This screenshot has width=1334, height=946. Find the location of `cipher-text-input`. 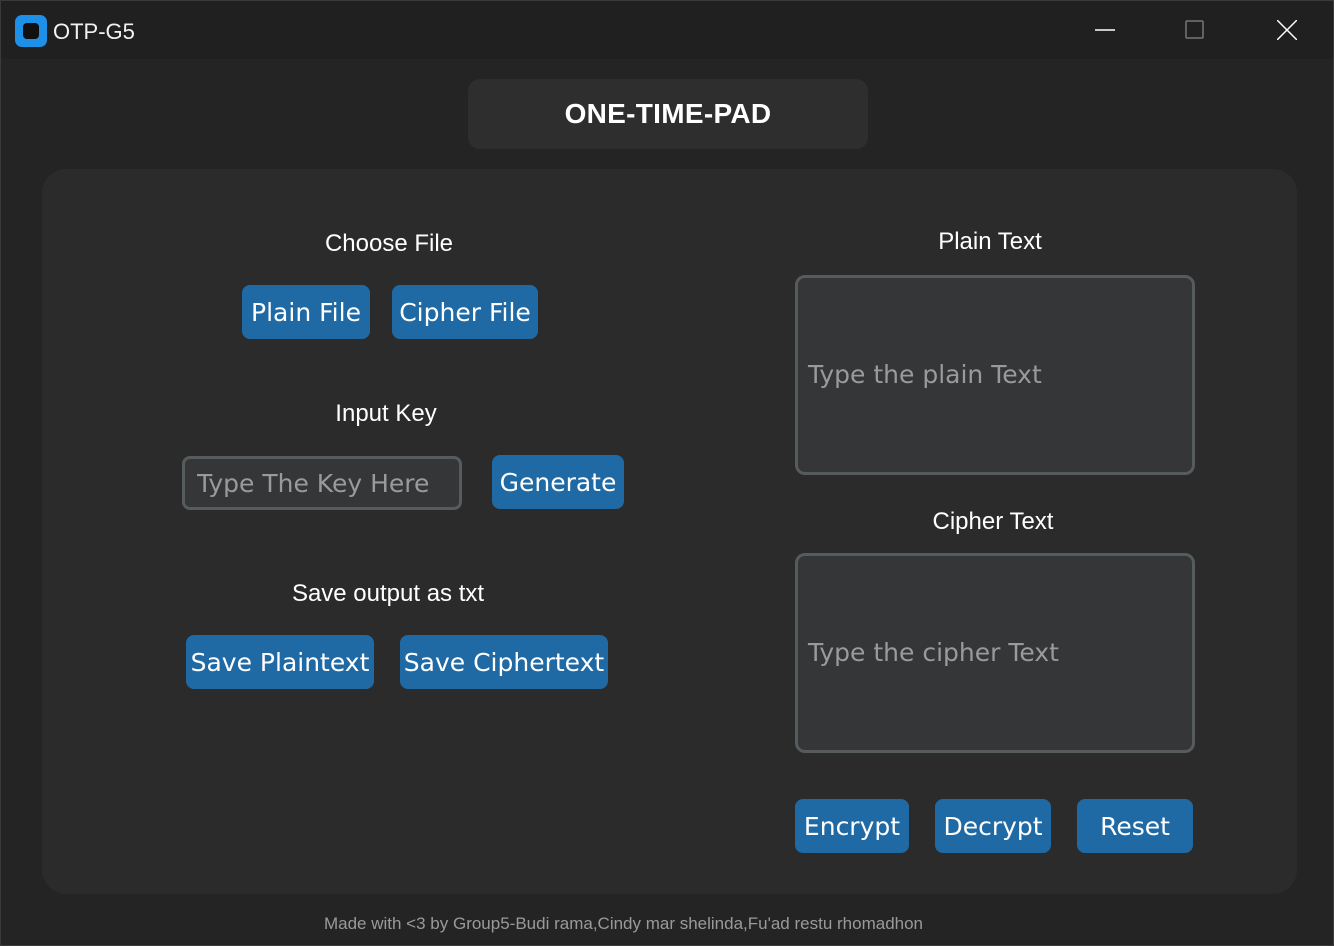

cipher-text-input is located at coordinates (995, 653).